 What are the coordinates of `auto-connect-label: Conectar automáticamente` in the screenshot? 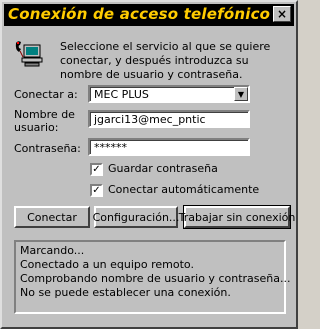 It's located at (183, 189).